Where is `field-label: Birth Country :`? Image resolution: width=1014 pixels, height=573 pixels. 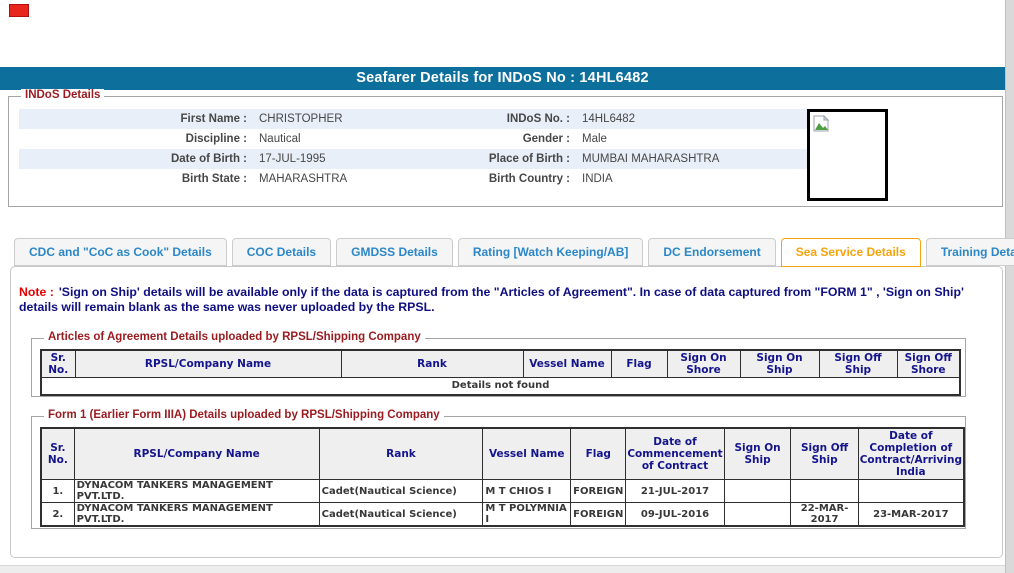 field-label: Birth Country : is located at coordinates (529, 179).